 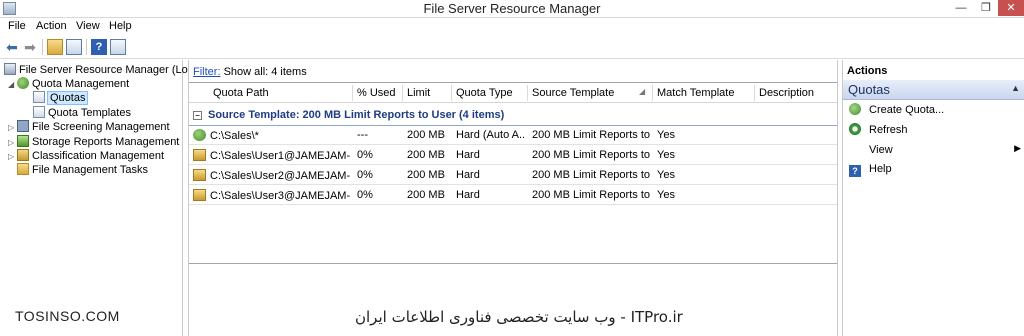 I want to click on watermark-left: TOSINSO.COM, so click(x=67, y=316).